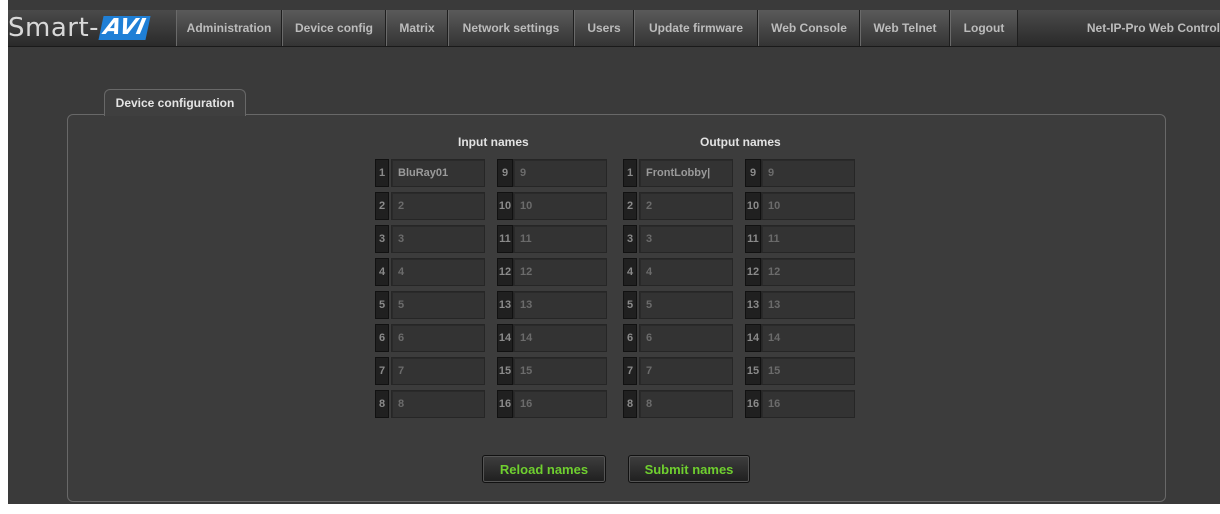  What do you see at coordinates (382, 305) in the screenshot?
I see `input-number-label: 5` at bounding box center [382, 305].